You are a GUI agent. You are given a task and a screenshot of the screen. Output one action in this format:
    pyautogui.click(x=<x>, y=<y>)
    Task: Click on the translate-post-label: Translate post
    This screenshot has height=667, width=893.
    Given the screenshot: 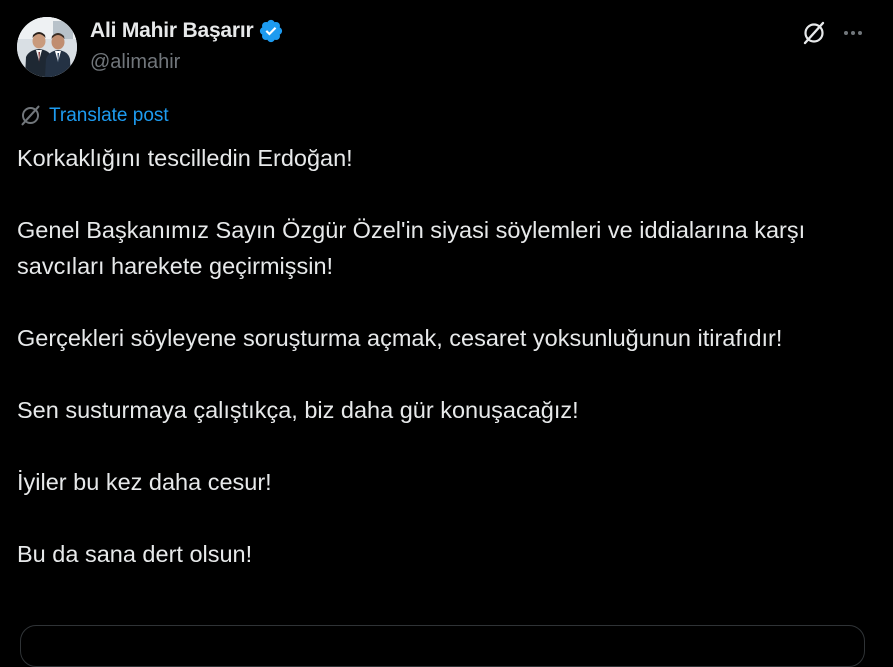 What is the action you would take?
    pyautogui.click(x=109, y=116)
    